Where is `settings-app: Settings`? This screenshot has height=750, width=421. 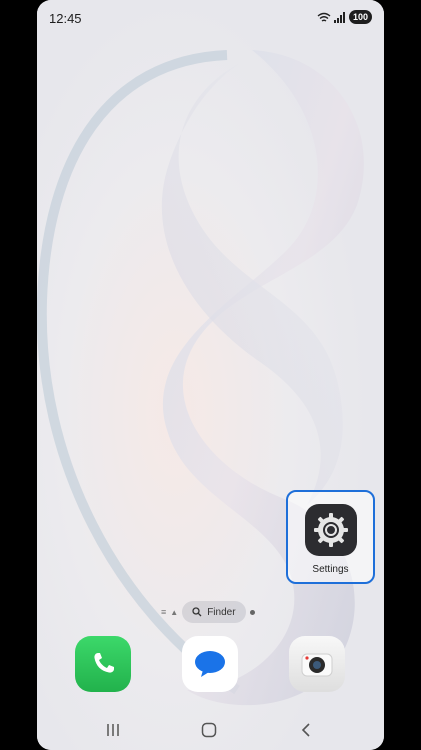 settings-app: Settings is located at coordinates (330, 537).